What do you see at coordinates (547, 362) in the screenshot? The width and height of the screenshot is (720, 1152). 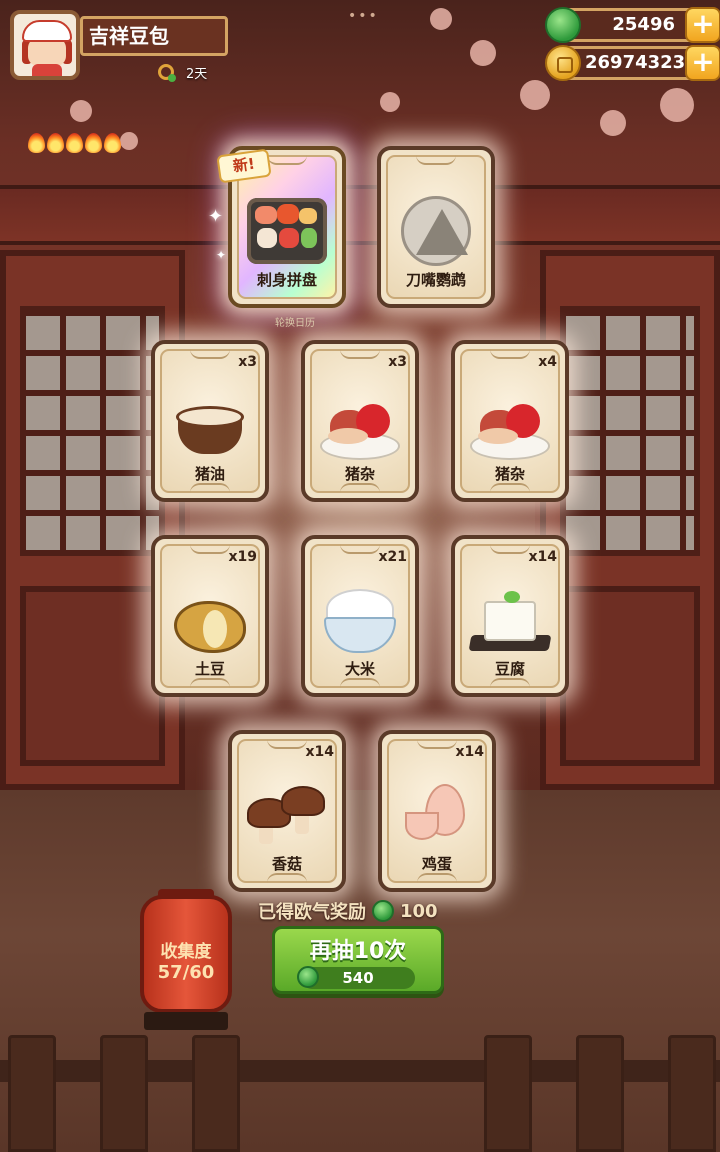 I see `card-count: x4` at bounding box center [547, 362].